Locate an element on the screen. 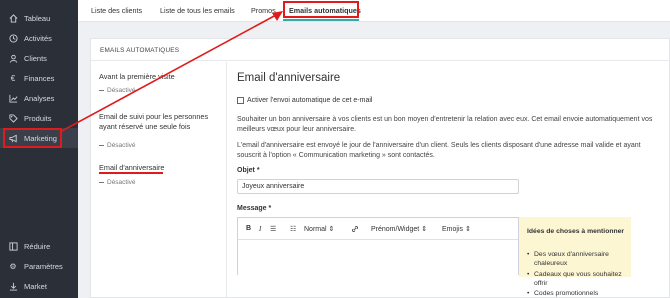 This screenshot has width=670, height=298. activity-icon is located at coordinates (13, 38).